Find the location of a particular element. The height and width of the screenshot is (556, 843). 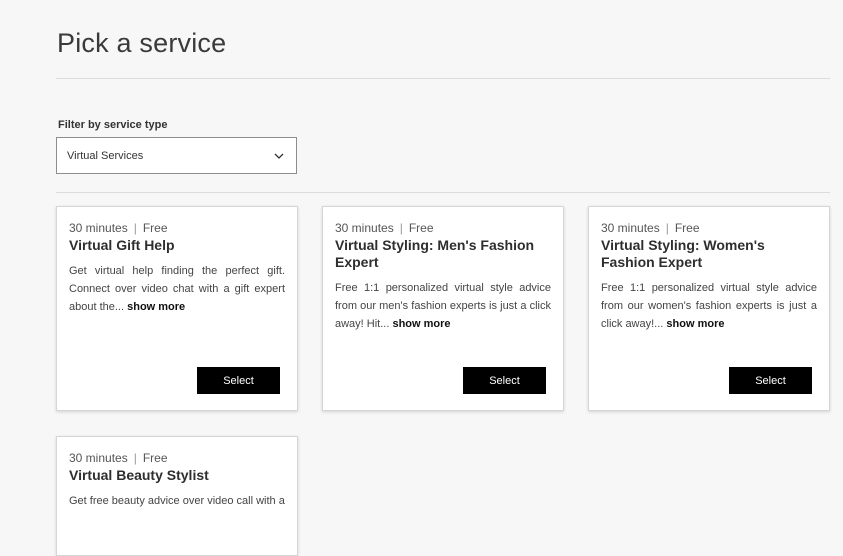

service-title: Virtual Styling: Women's Fashion Expert is located at coordinates (683, 253).